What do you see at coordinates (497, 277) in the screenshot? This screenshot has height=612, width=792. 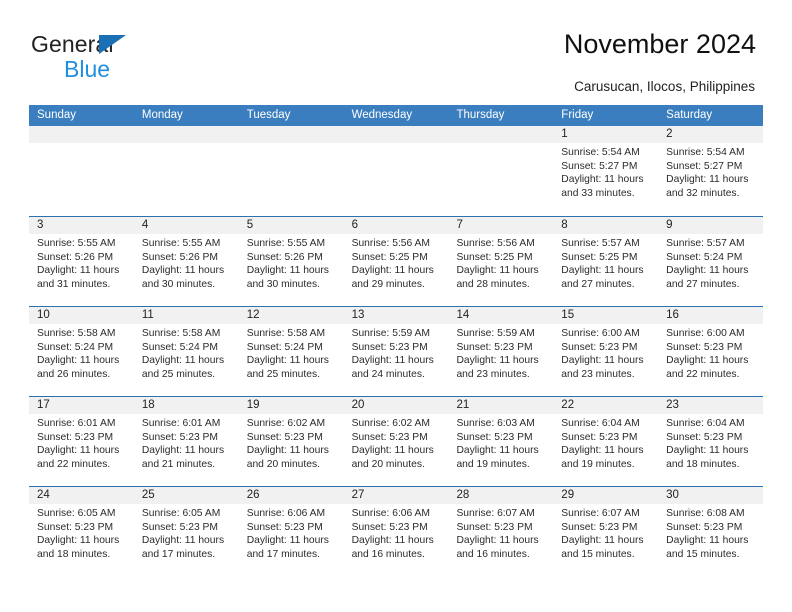 I see `daylight-text: Daylight: 11 hours and 28 minutes.` at bounding box center [497, 277].